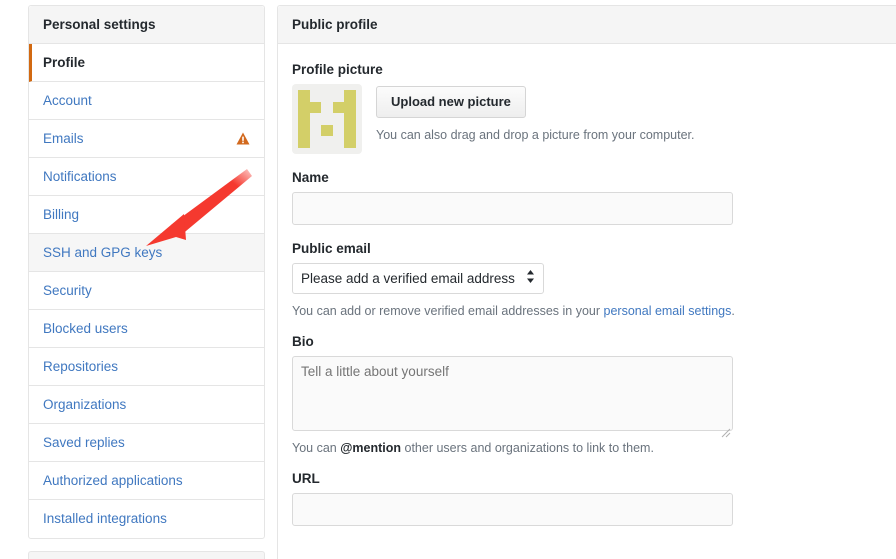 Image resolution: width=896 pixels, height=559 pixels. What do you see at coordinates (668, 311) in the screenshot?
I see `personal-email-settings-link: personal email settings` at bounding box center [668, 311].